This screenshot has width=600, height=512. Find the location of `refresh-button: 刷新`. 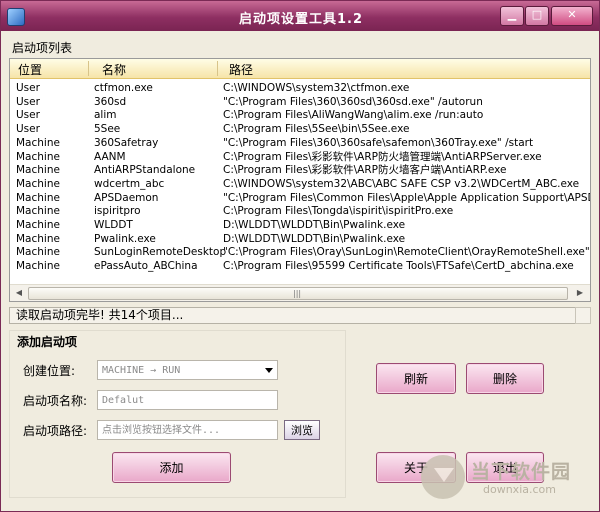

refresh-button: 刷新 is located at coordinates (416, 378).